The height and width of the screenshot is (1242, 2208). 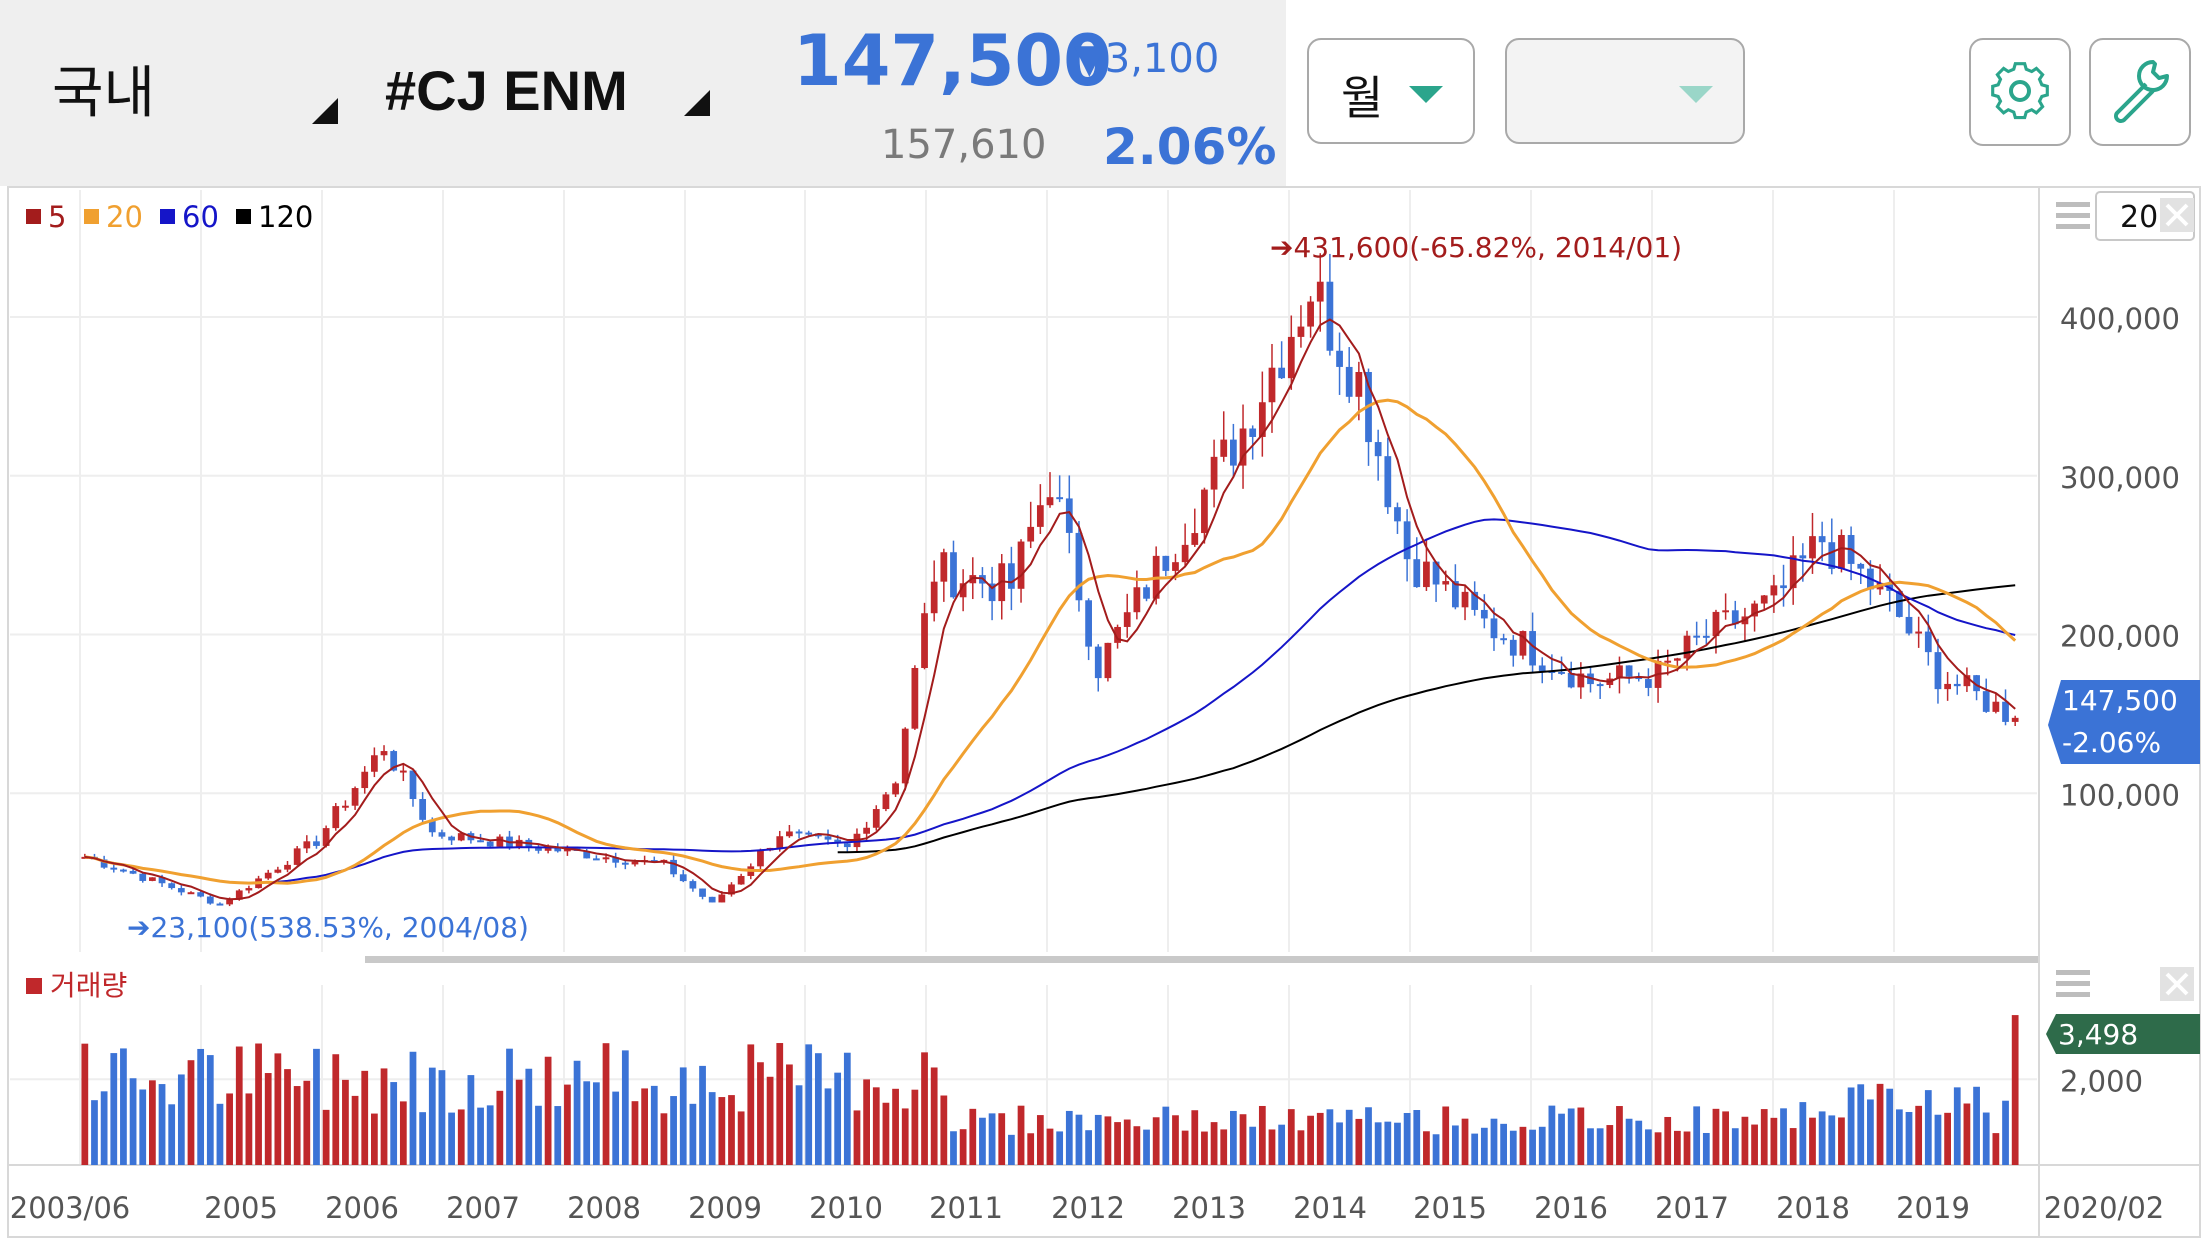 What do you see at coordinates (70, 1208) in the screenshot?
I see `x-tick-label: 2003/06` at bounding box center [70, 1208].